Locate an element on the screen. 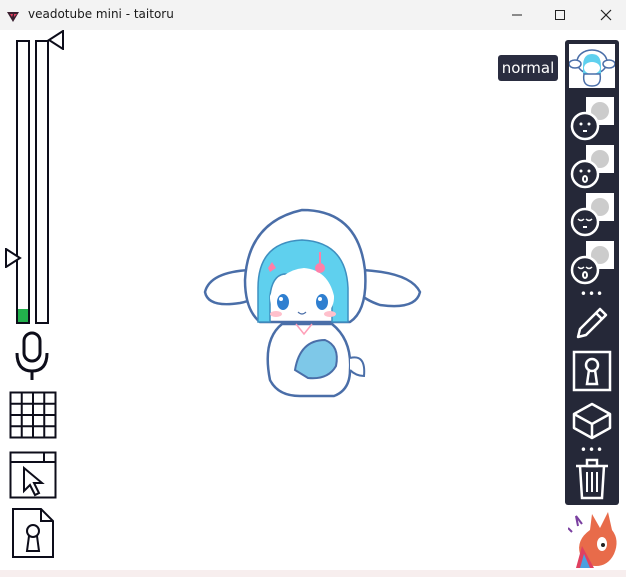  title-bar: veadotube mini - taitoru is located at coordinates (313, 15).